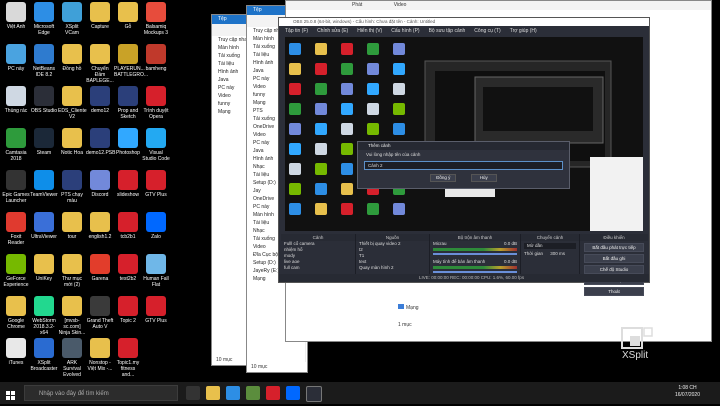 Image resolution: width=720 pixels, height=406 pixels. I want to click on desktop-icon: Photoshop, so click(128, 142).